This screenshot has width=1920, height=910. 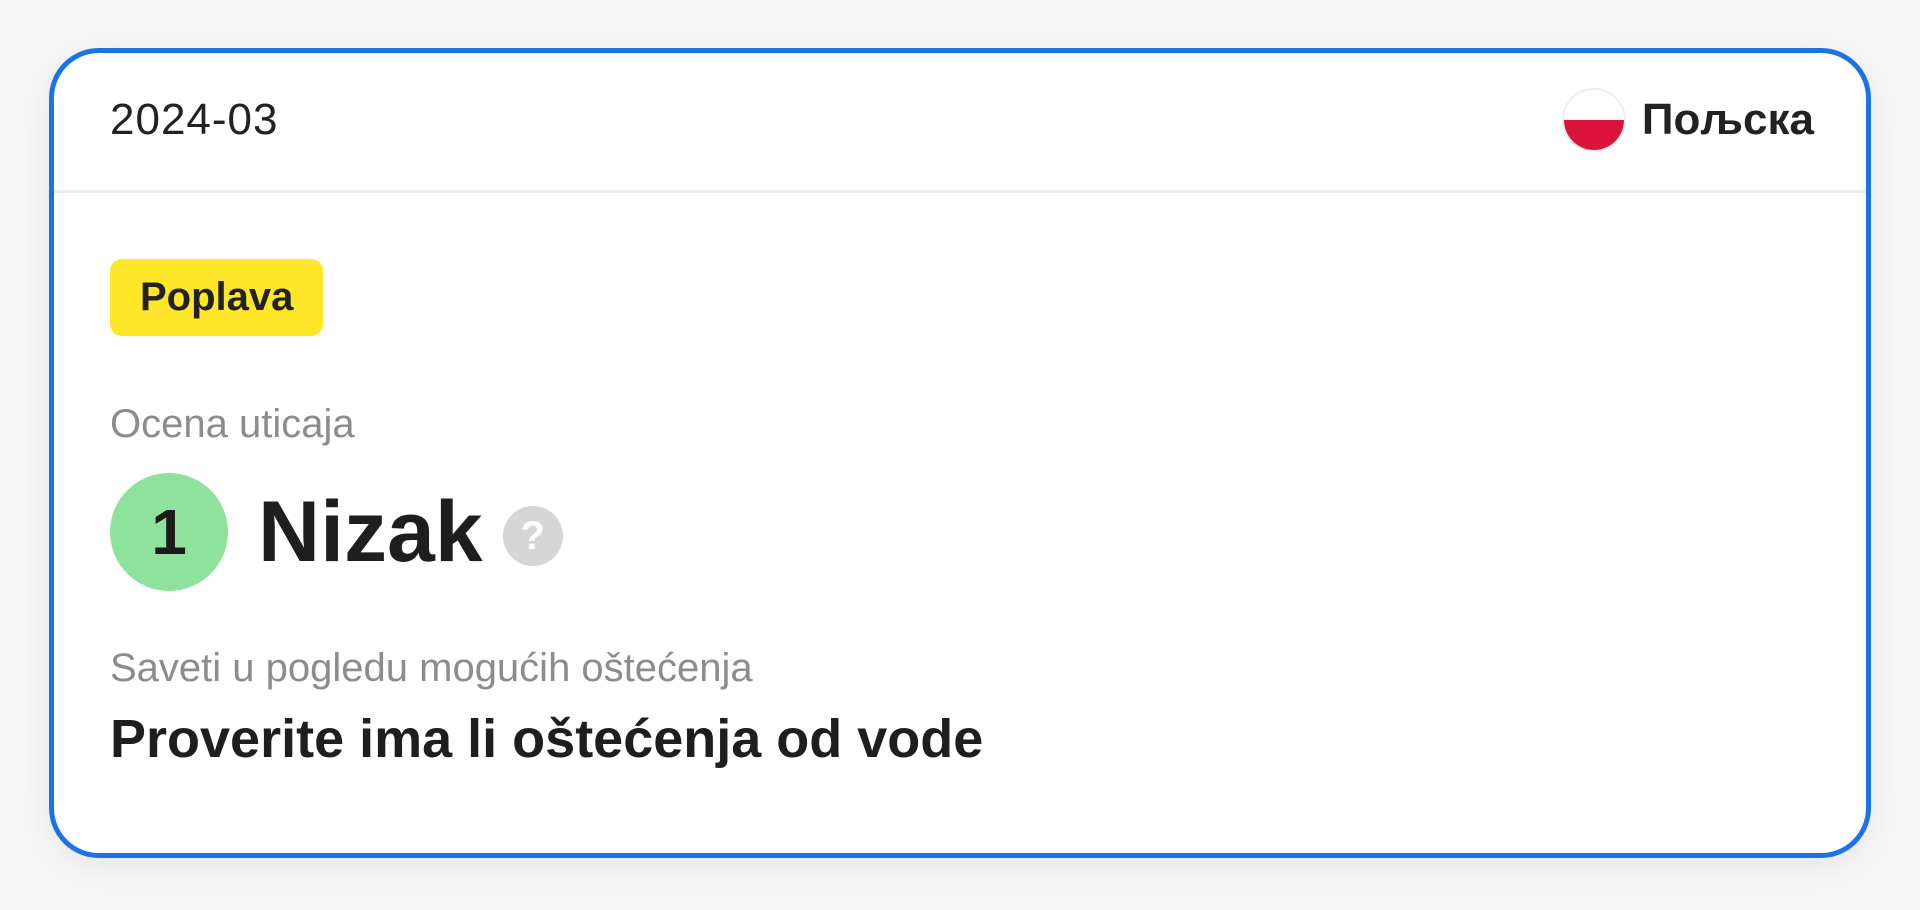 I want to click on impact-rating: 1 Nizak ?, so click(x=960, y=532).